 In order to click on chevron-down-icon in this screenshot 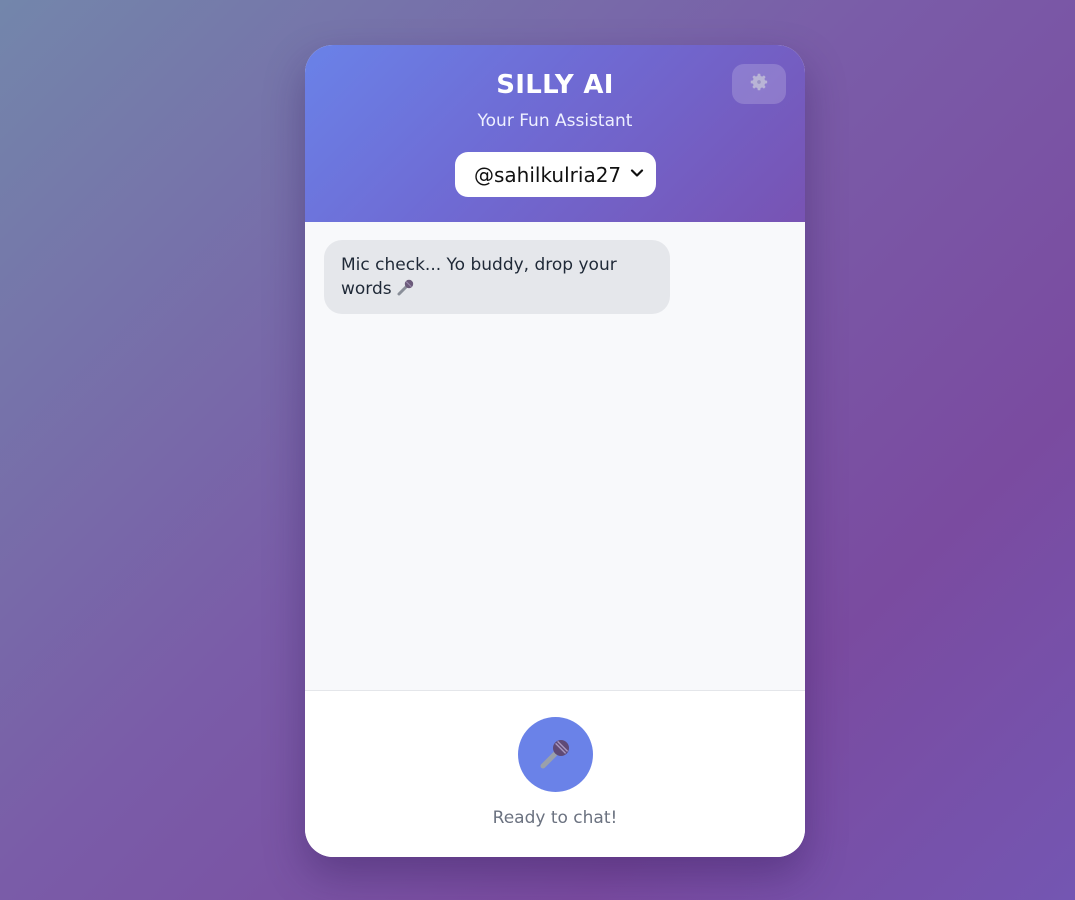, I will do `click(637, 174)`.